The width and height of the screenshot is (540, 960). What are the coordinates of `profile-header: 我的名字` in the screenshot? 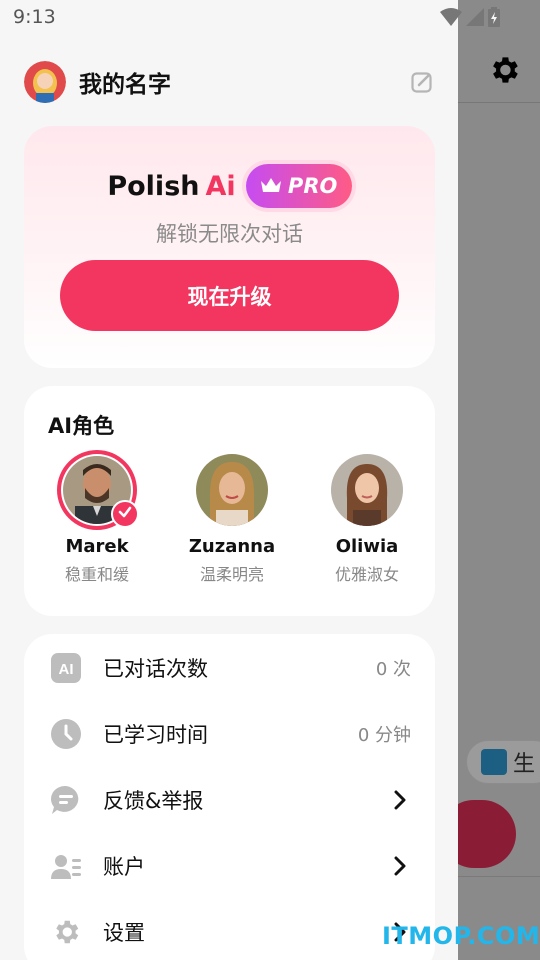 It's located at (229, 82).